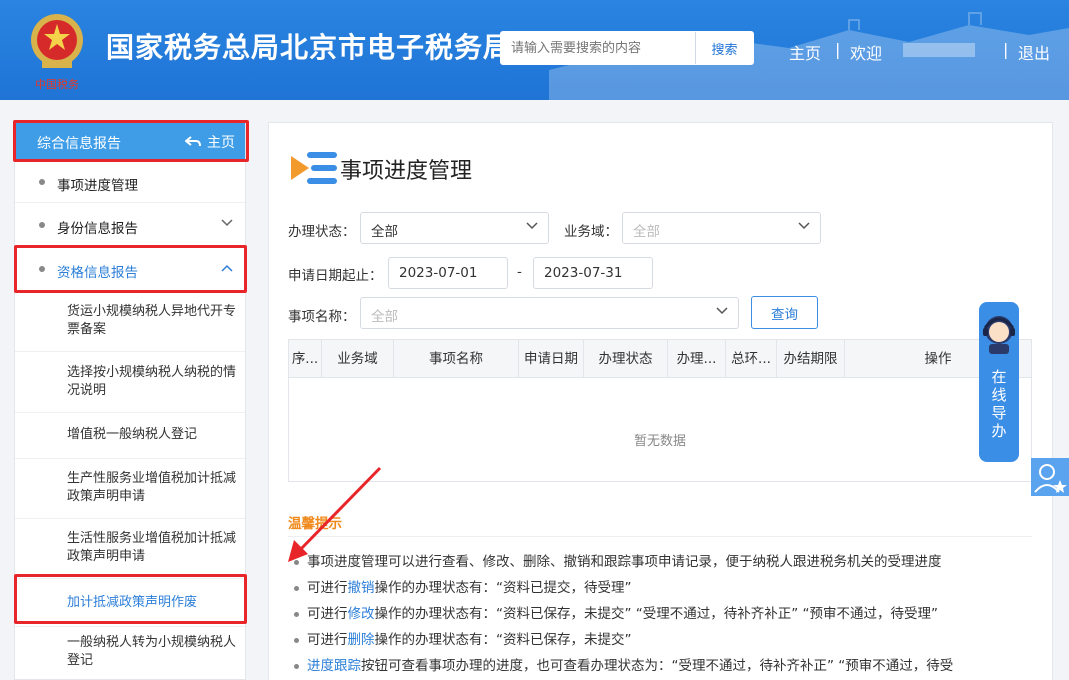 This screenshot has width=1069, height=680. Describe the element at coordinates (322, 317) in the screenshot. I see `item-name-label: 事项名称：` at that location.